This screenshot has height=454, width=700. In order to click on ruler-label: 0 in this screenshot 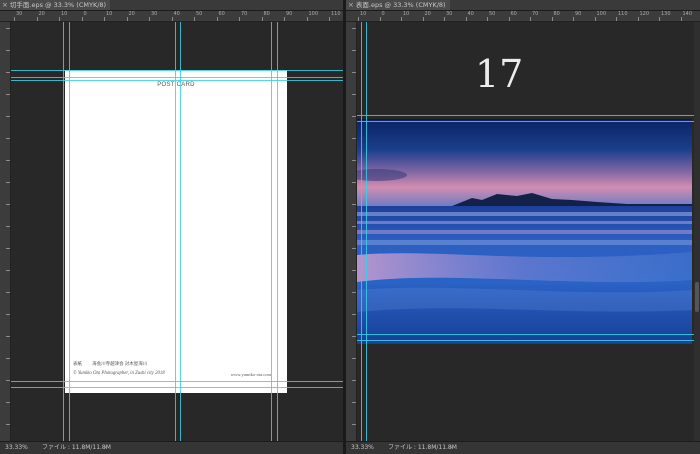, I will do `click(85, 14)`.